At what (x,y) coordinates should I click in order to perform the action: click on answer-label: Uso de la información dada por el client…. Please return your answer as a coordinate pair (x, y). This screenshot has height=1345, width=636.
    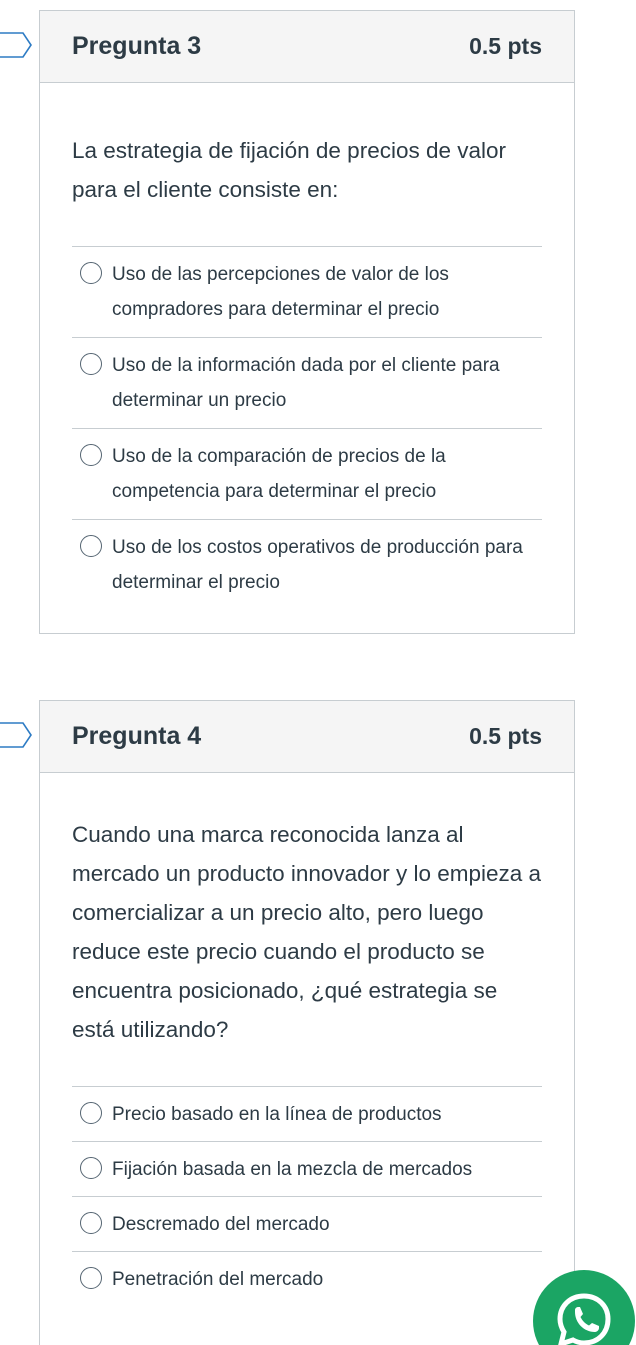
    Looking at the image, I should click on (327, 383).